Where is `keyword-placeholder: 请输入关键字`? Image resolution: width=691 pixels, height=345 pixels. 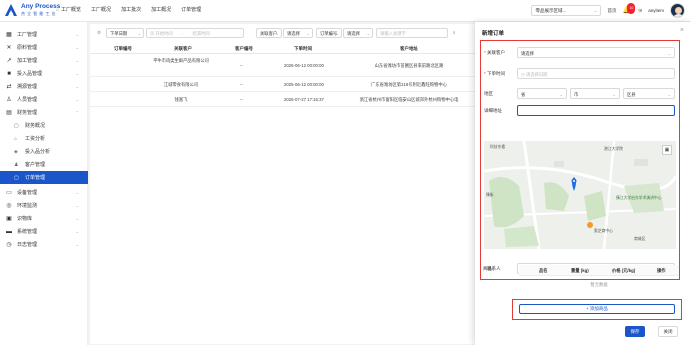 keyword-placeholder: 请输入关键字 is located at coordinates (393, 33).